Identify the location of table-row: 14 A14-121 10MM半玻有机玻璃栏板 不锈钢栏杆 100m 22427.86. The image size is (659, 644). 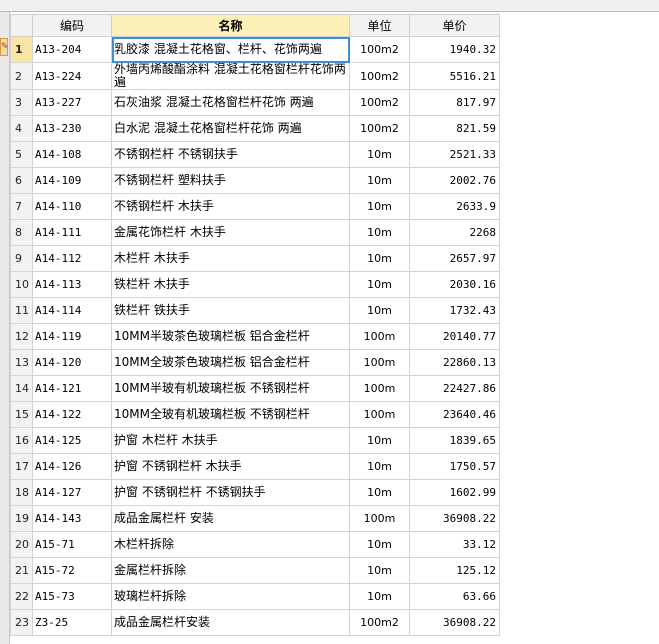
(255, 388).